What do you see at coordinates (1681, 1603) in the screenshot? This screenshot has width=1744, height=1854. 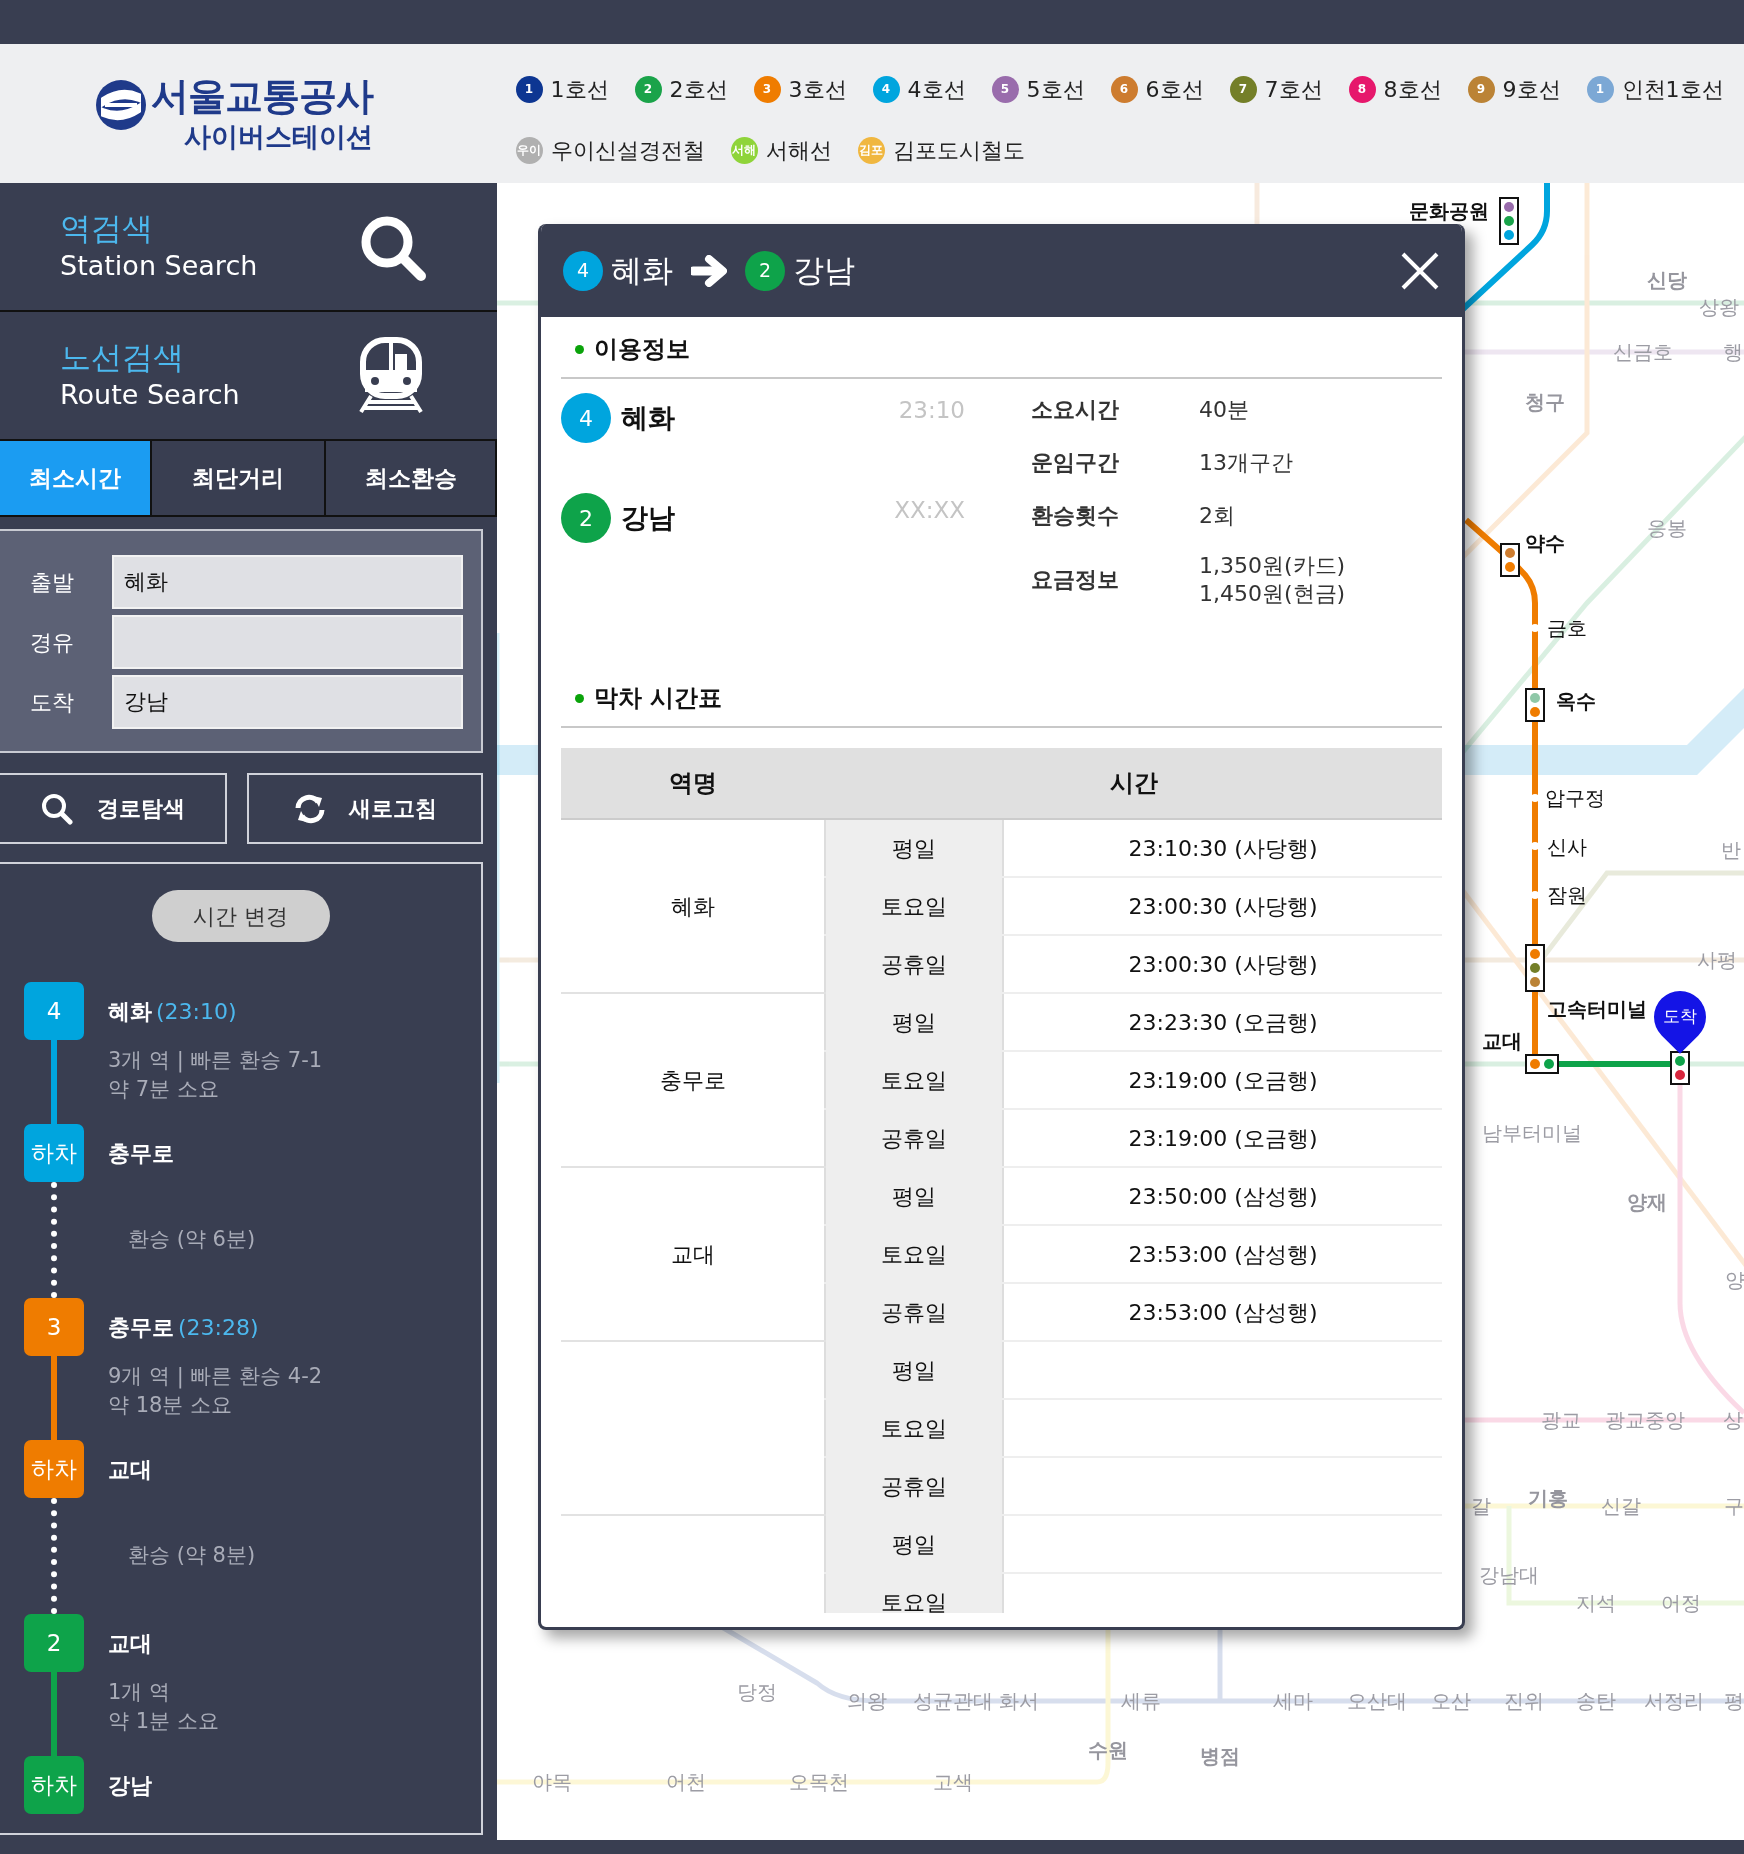 I see `station-label: 어정` at bounding box center [1681, 1603].